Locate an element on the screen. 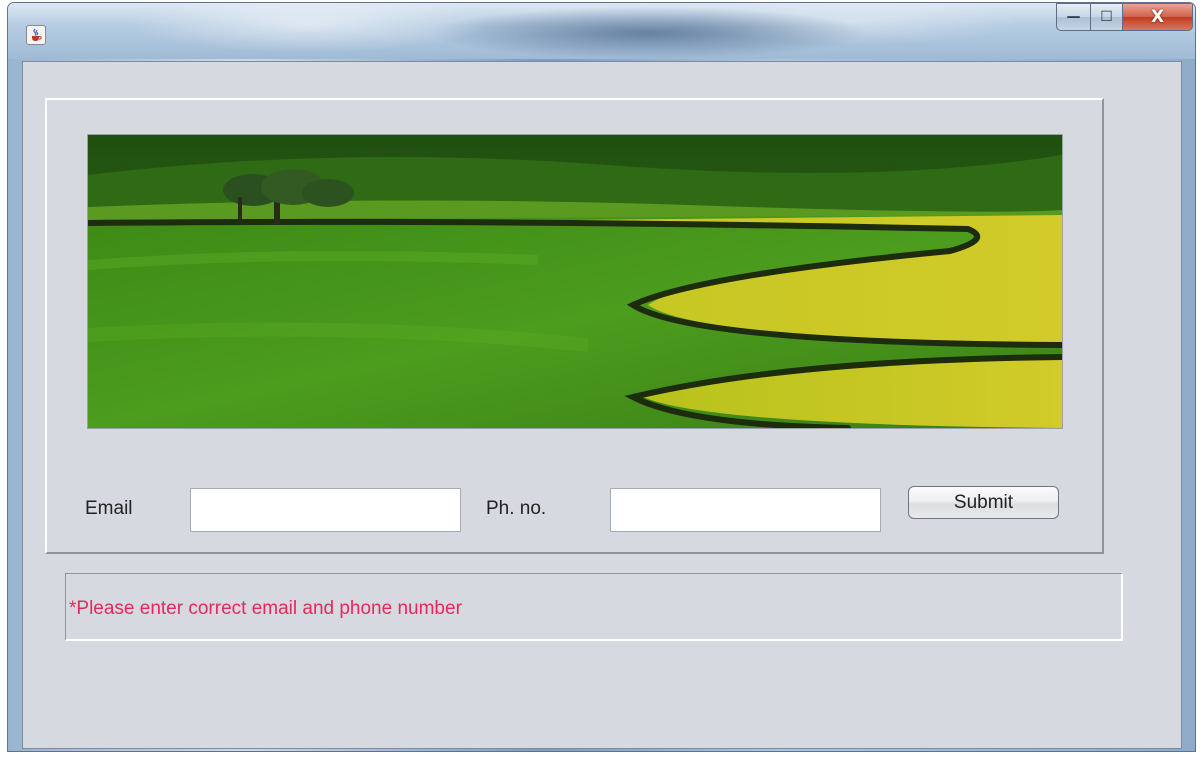 This screenshot has height=757, width=1200. java-cup-icon is located at coordinates (36, 35).